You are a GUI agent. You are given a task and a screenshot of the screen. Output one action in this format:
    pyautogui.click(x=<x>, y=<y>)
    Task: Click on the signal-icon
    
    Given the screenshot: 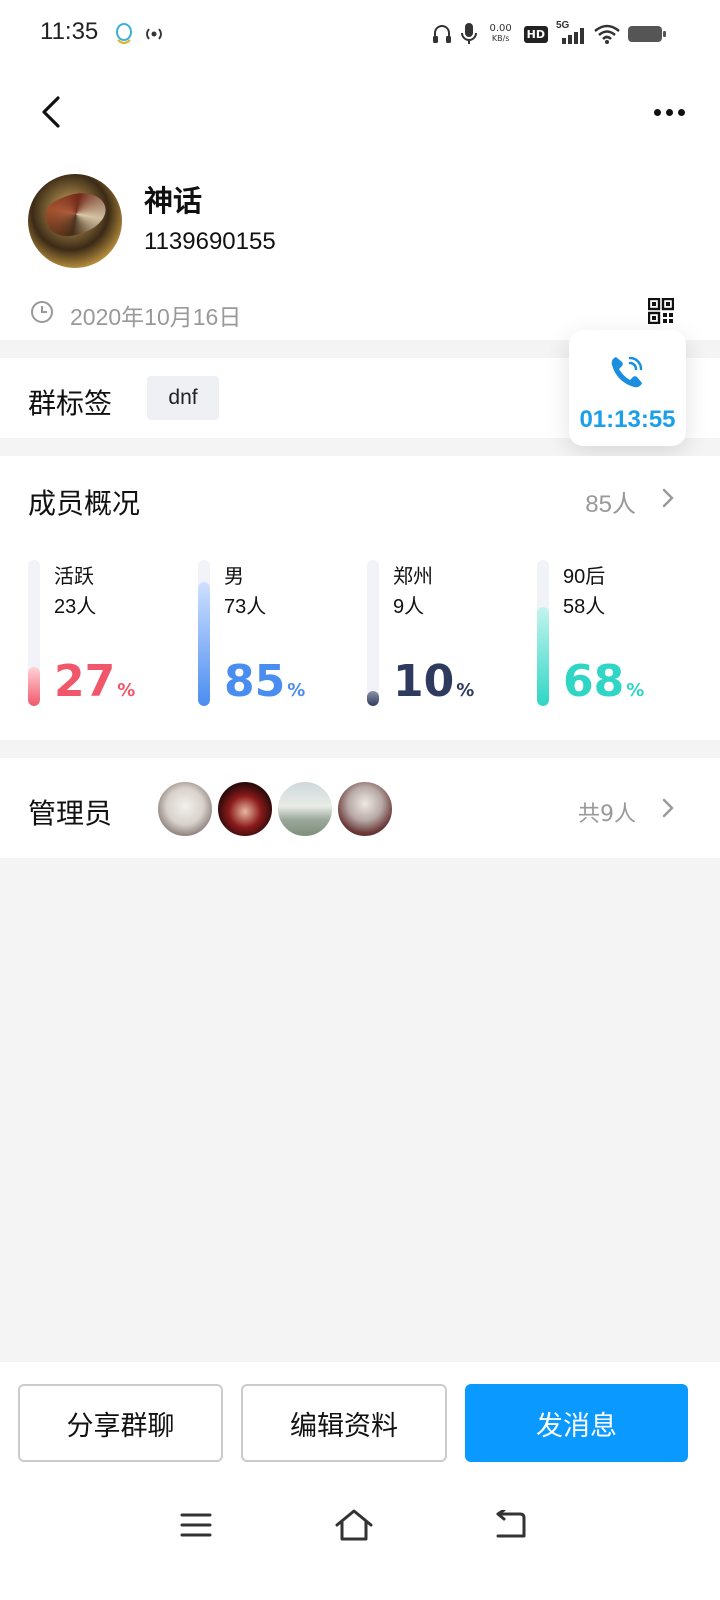 What is the action you would take?
    pyautogui.click(x=573, y=36)
    